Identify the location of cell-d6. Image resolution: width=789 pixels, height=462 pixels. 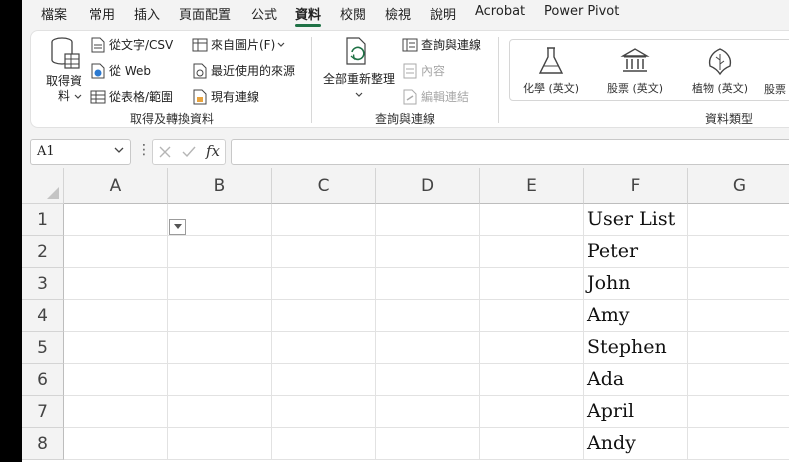
(428, 380).